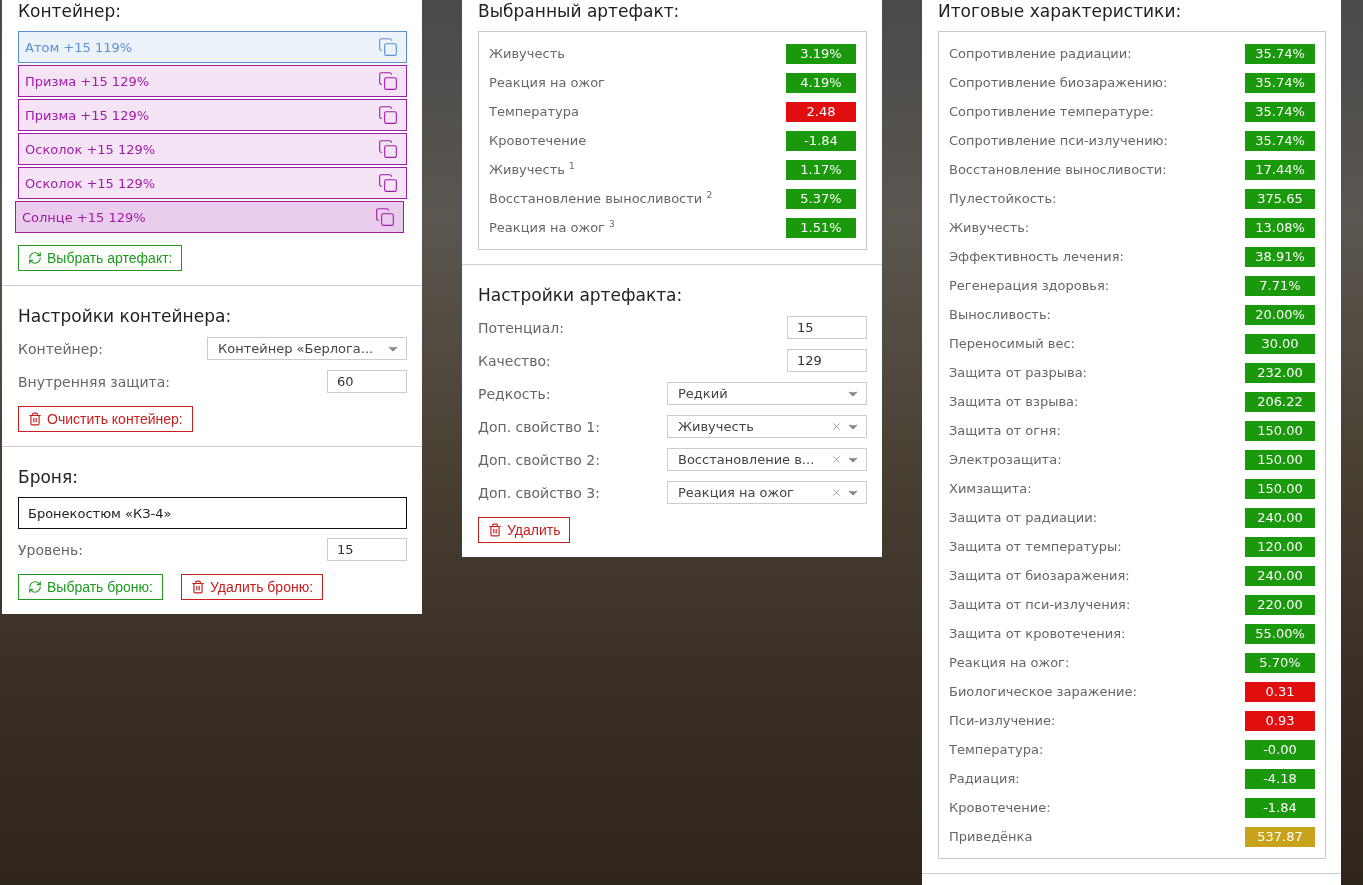 This screenshot has width=1363, height=885. What do you see at coordinates (1280, 198) in the screenshot?
I see `stat-value: 375.65` at bounding box center [1280, 198].